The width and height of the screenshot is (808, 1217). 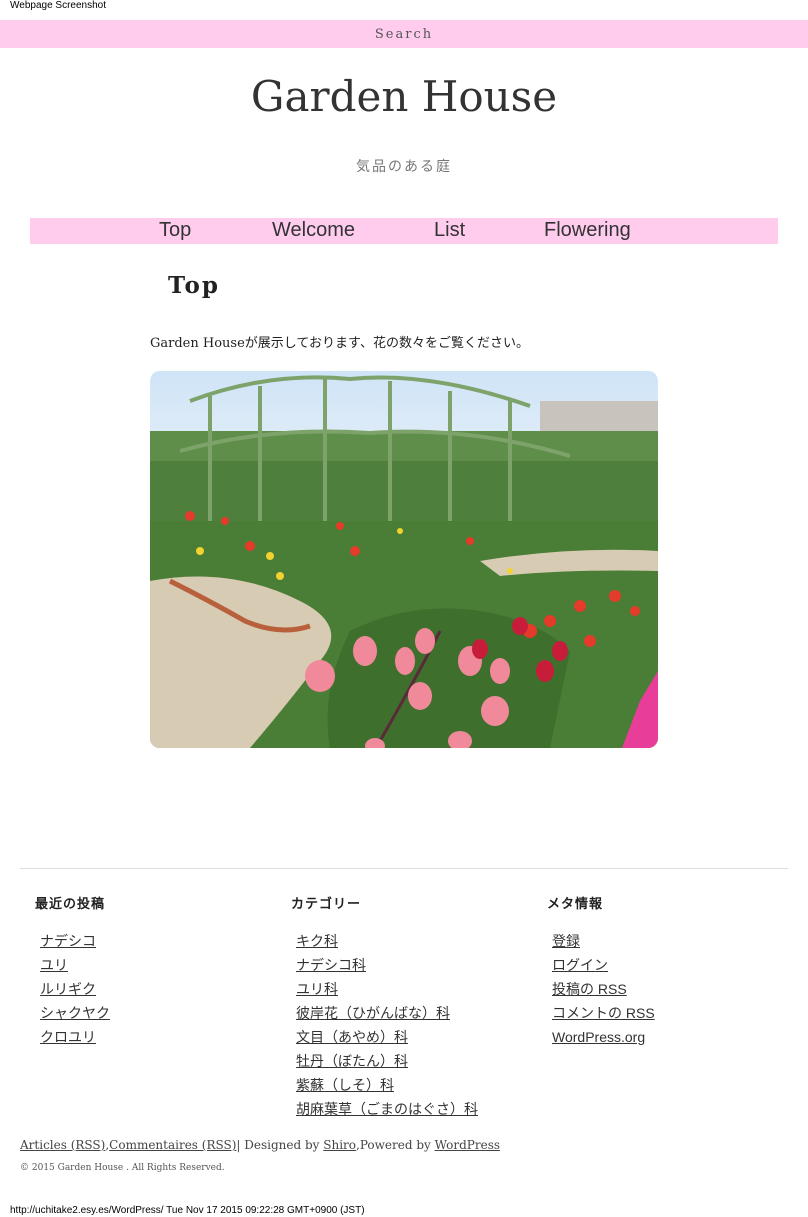 What do you see at coordinates (404, 96) in the screenshot?
I see `site-title: Garden House` at bounding box center [404, 96].